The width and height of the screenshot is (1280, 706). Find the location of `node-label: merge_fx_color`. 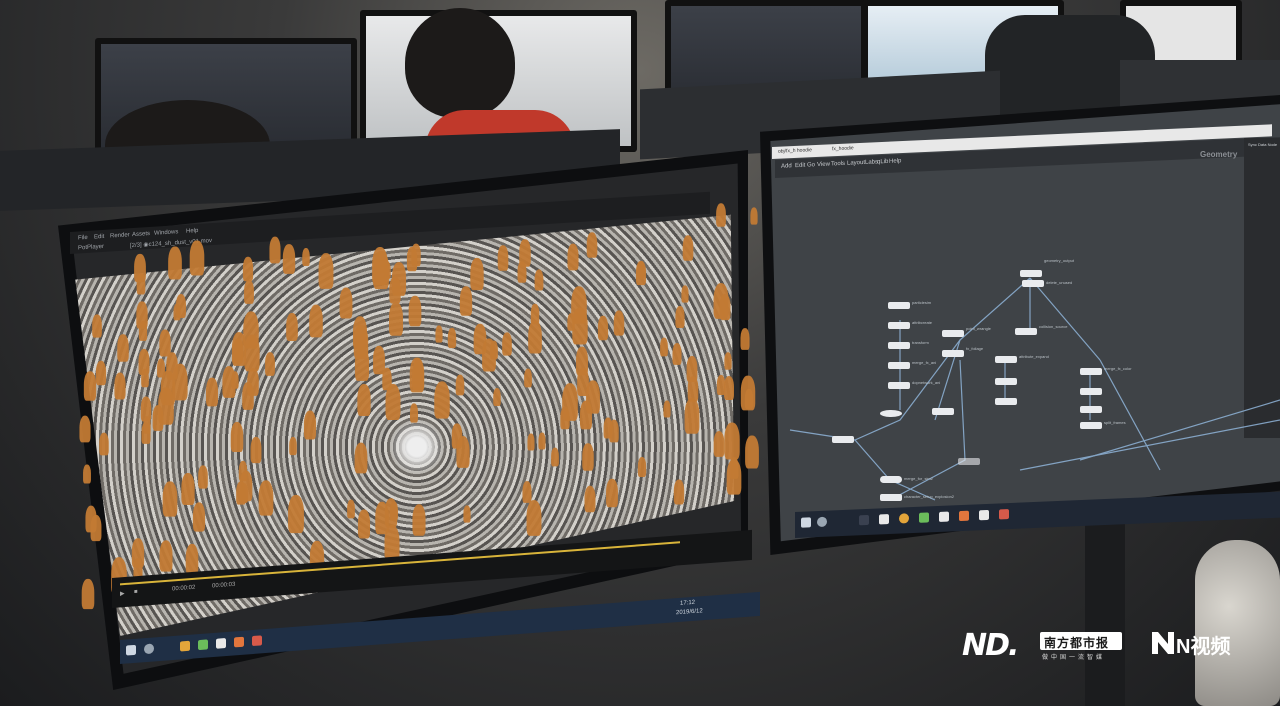

node-label: merge_fx_color is located at coordinates (1118, 368).